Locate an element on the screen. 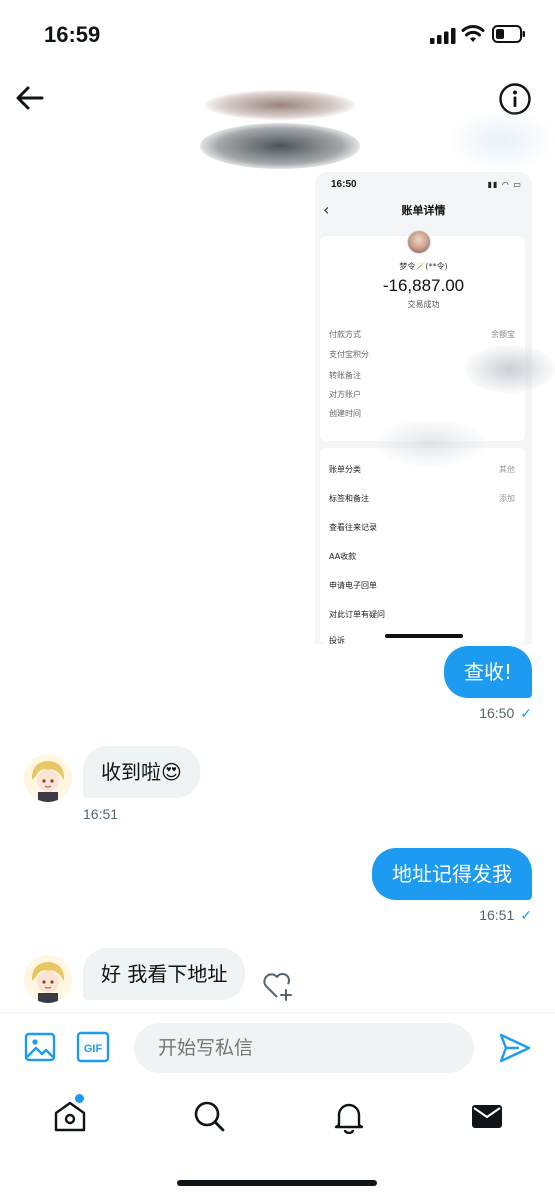 Image resolution: width=555 pixels, height=1200 pixels. bill-status: 交易成功 is located at coordinates (423, 304).